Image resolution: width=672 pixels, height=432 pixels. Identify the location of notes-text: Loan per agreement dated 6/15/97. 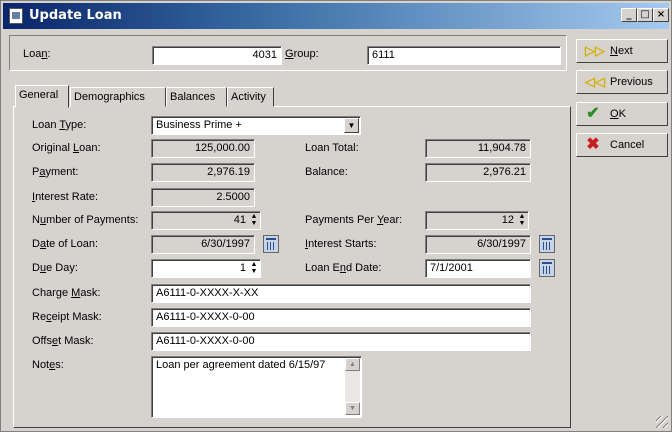
(241, 365).